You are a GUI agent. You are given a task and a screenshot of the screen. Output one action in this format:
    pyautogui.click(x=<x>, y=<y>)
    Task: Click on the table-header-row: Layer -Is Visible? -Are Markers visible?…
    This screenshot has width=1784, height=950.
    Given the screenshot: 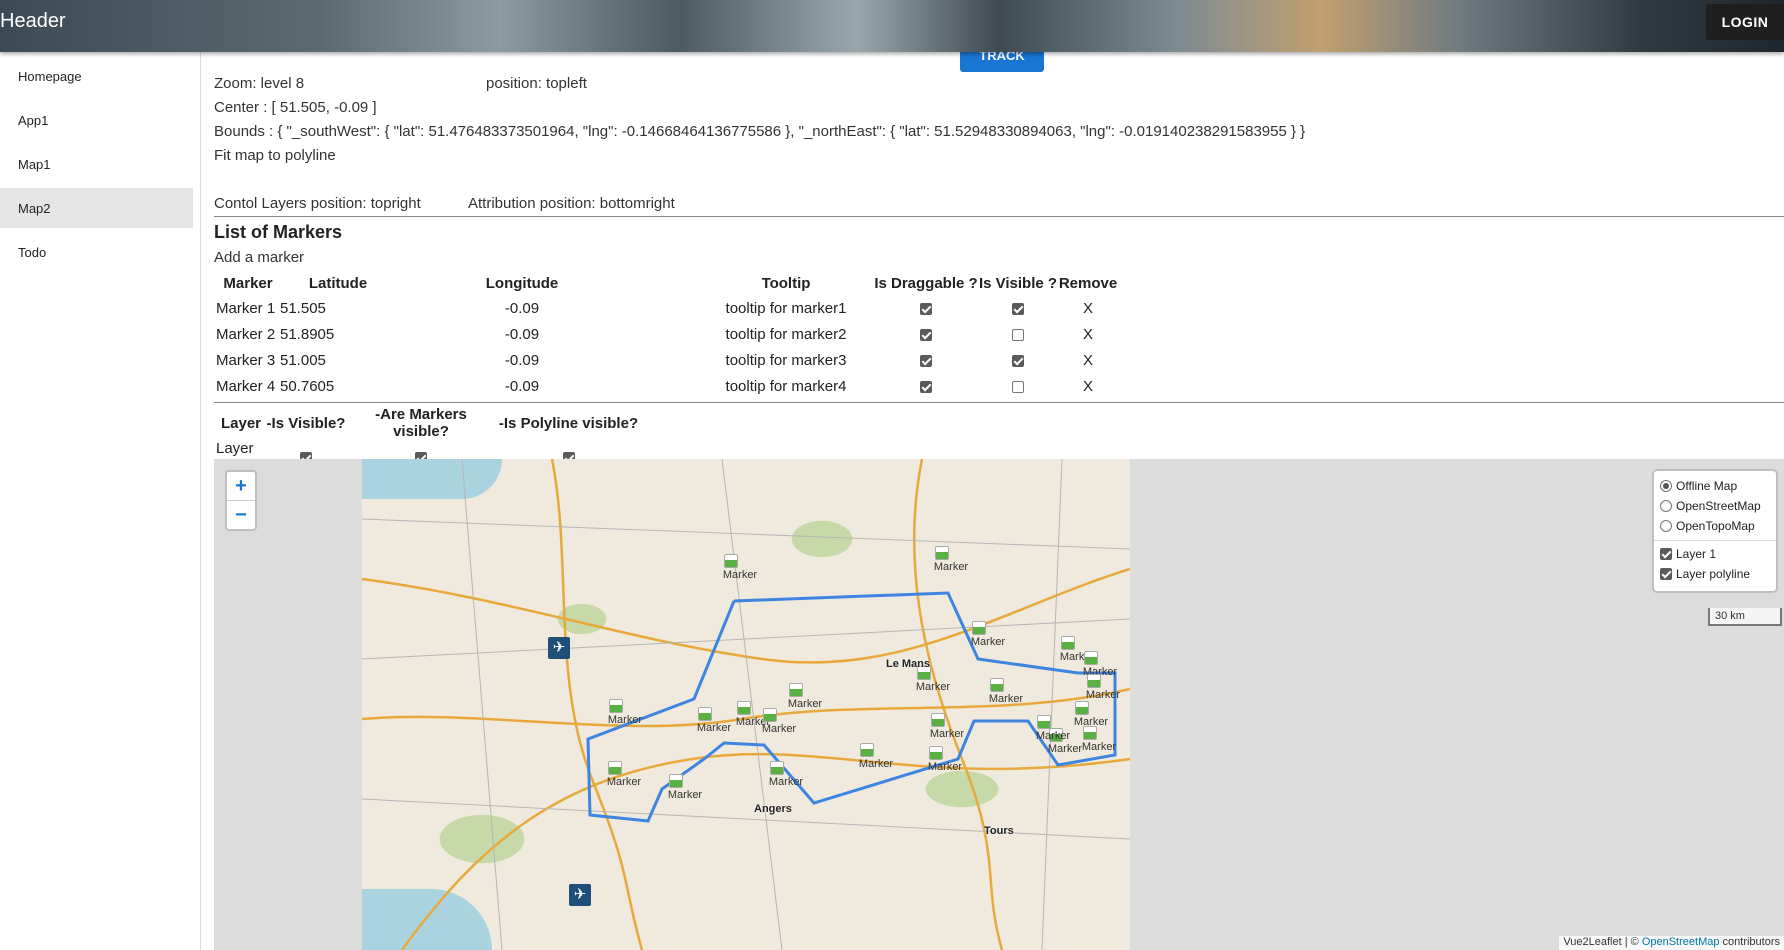 What is the action you would take?
    pyautogui.click(x=428, y=423)
    